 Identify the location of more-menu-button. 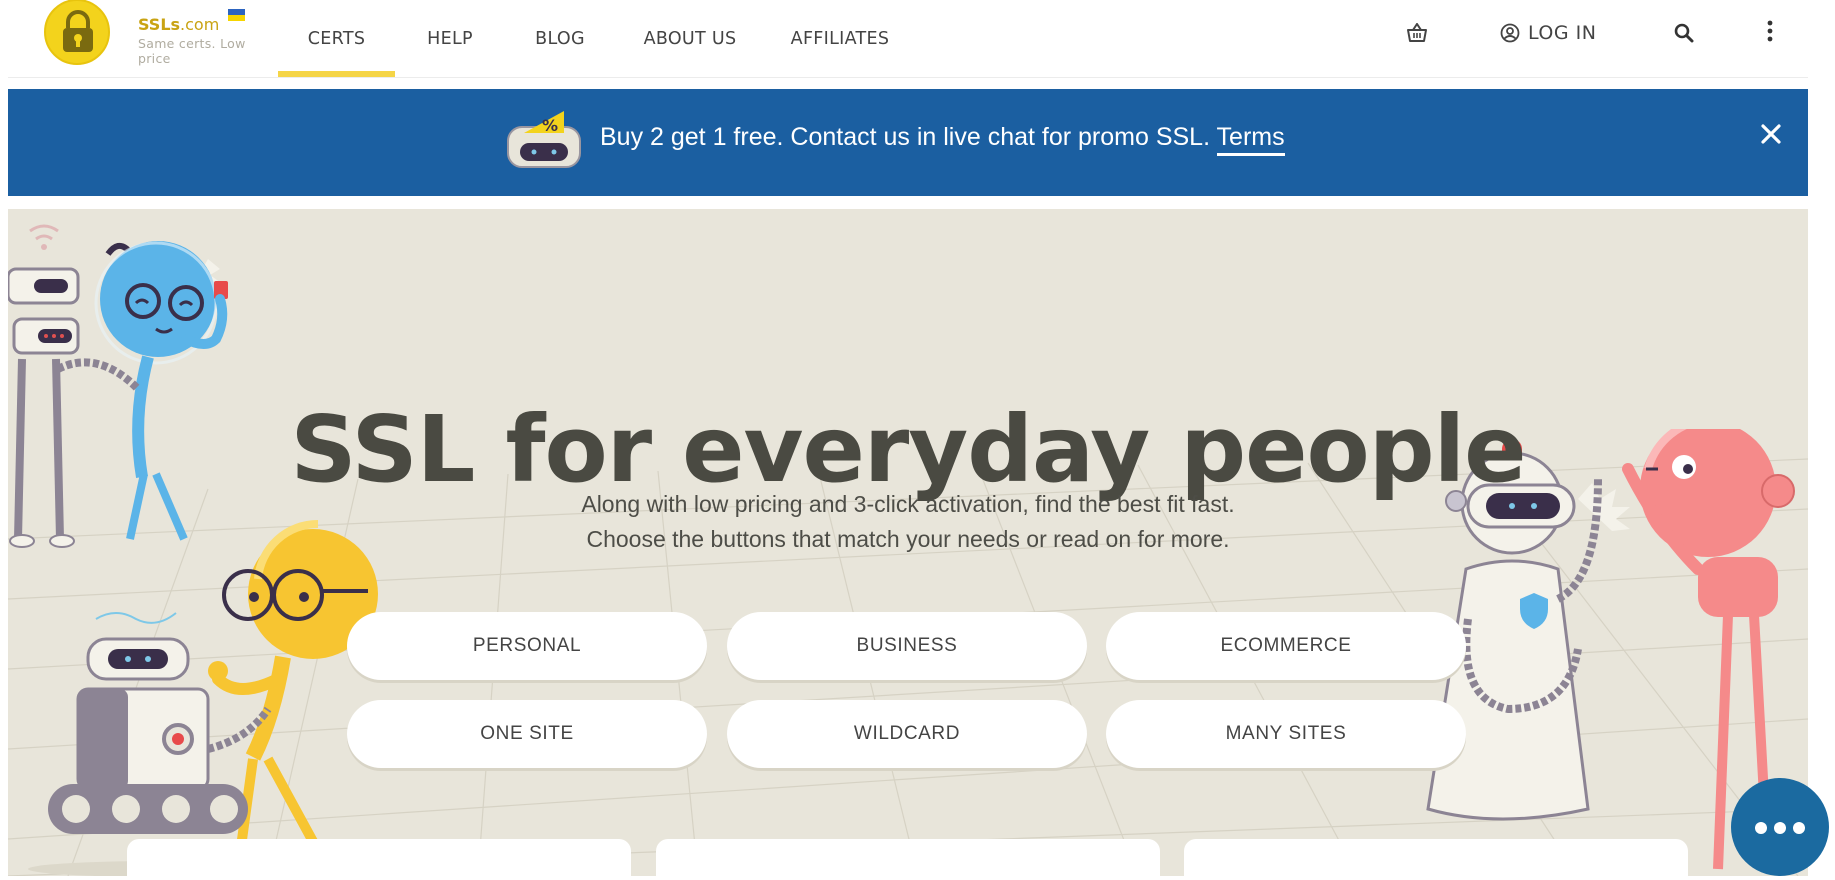
(1770, 31).